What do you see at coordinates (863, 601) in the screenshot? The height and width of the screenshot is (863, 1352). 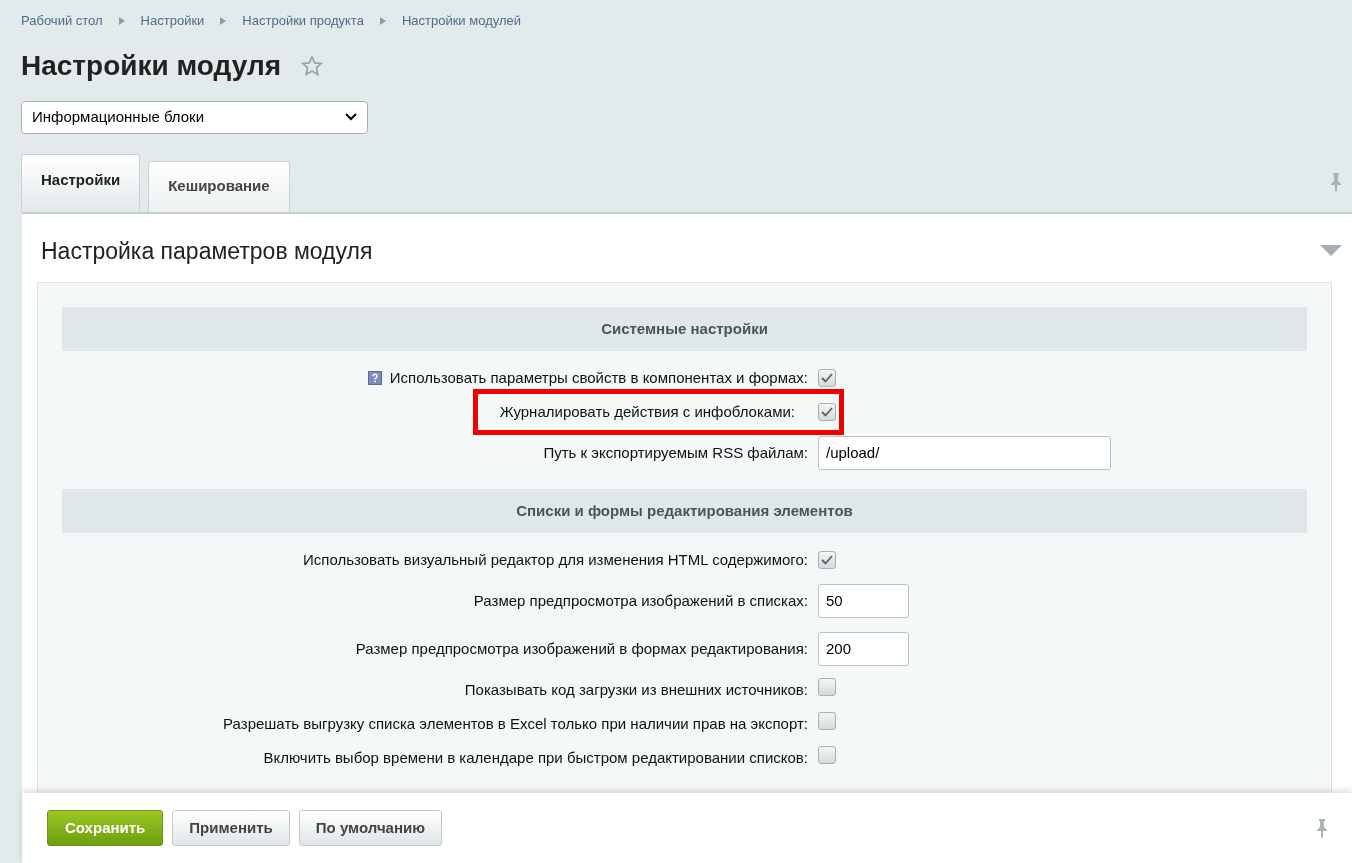 I see `text-field: 50` at bounding box center [863, 601].